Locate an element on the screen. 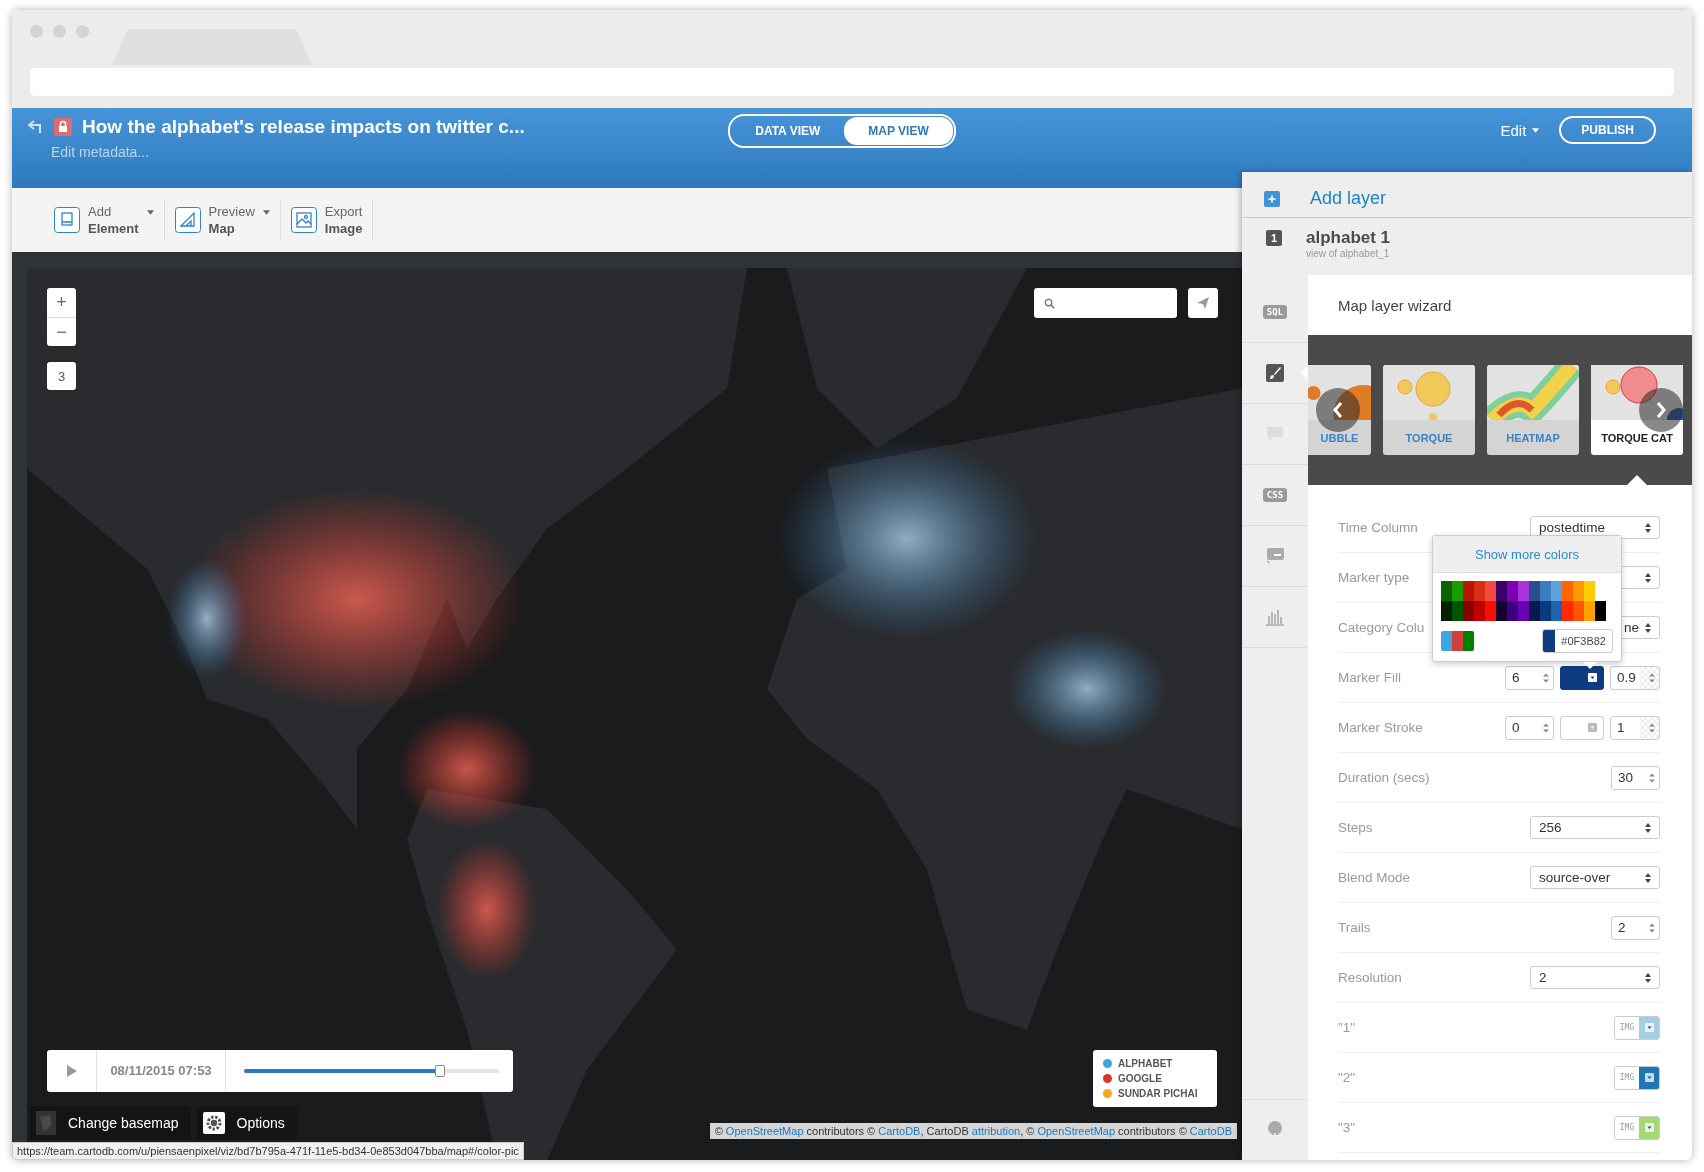 The image size is (1704, 1172). toolbar-button: Preview Map is located at coordinates (226, 220).